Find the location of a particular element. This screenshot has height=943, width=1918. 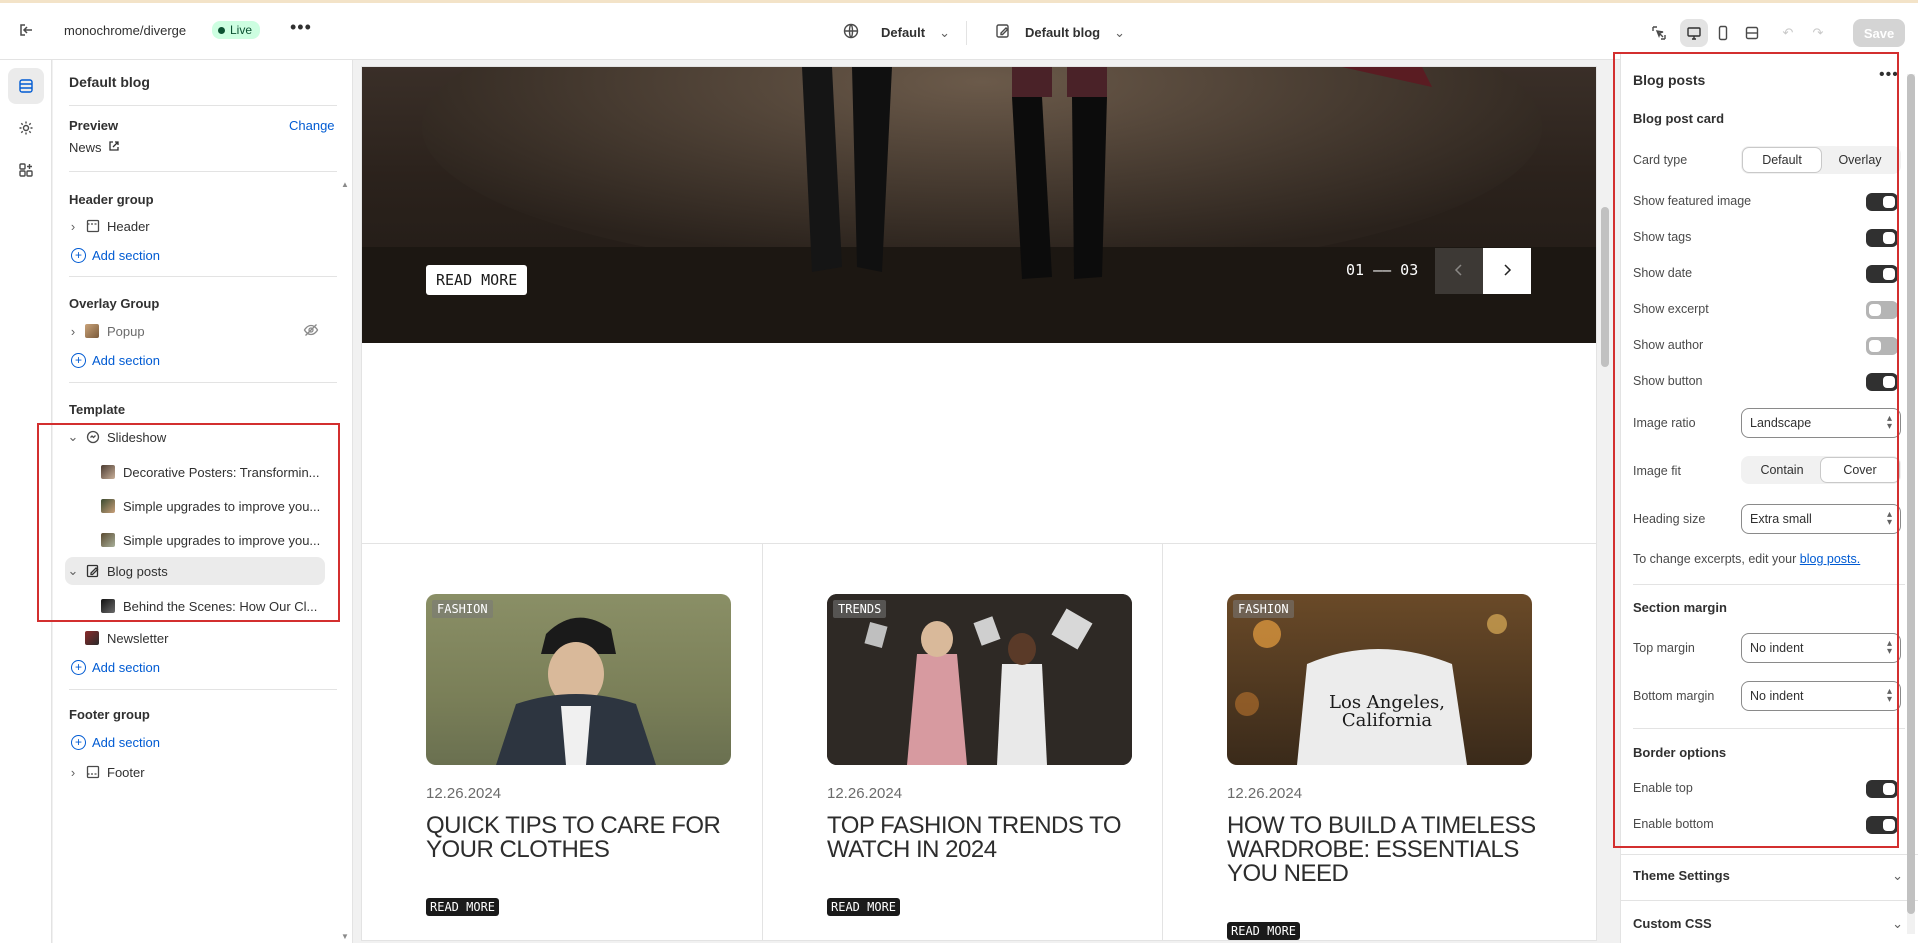

redo-icon: ↷ is located at coordinates (1818, 33).